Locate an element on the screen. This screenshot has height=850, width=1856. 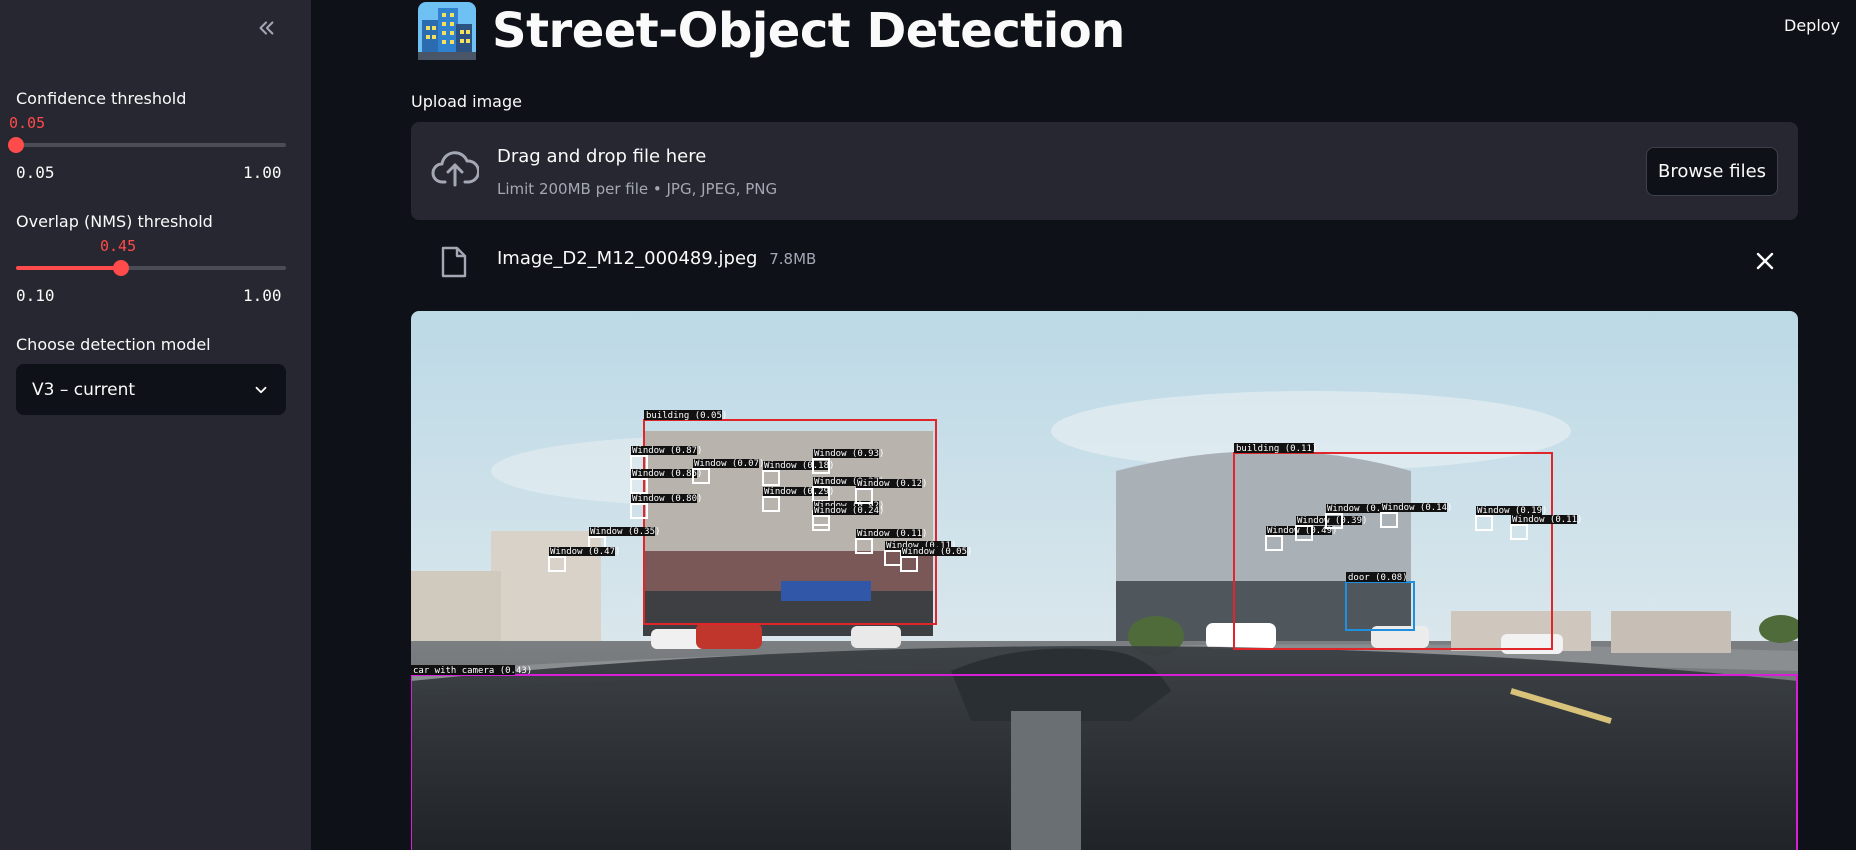
window-label: Window (0.93) is located at coordinates (849, 454).